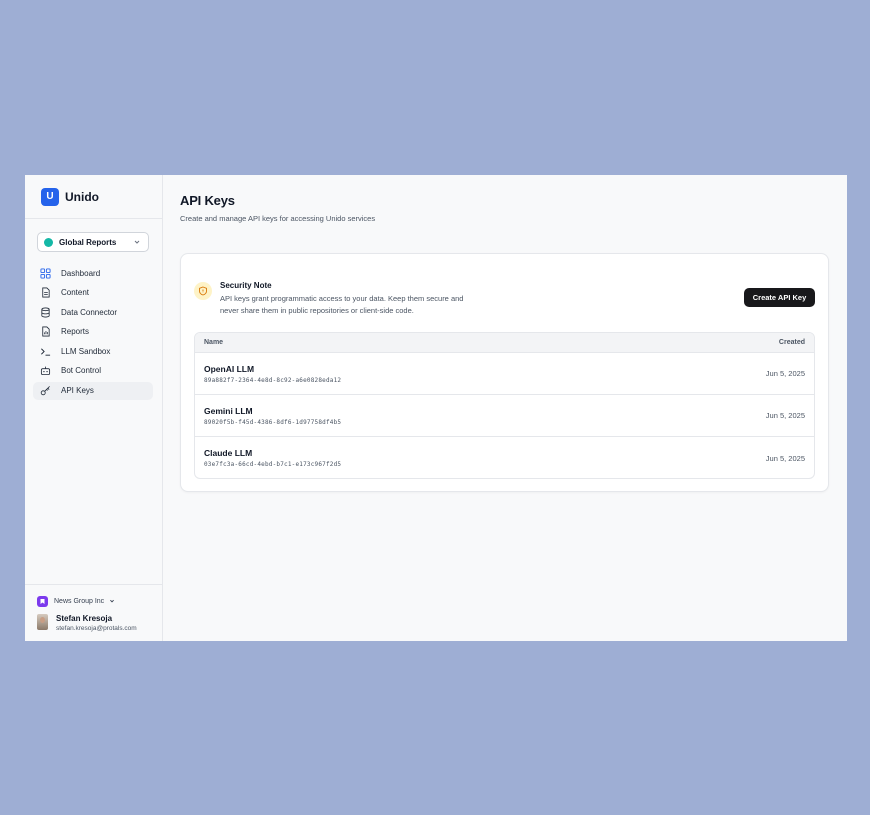 Image resolution: width=870 pixels, height=815 pixels. I want to click on column-header-name: Name, so click(213, 342).